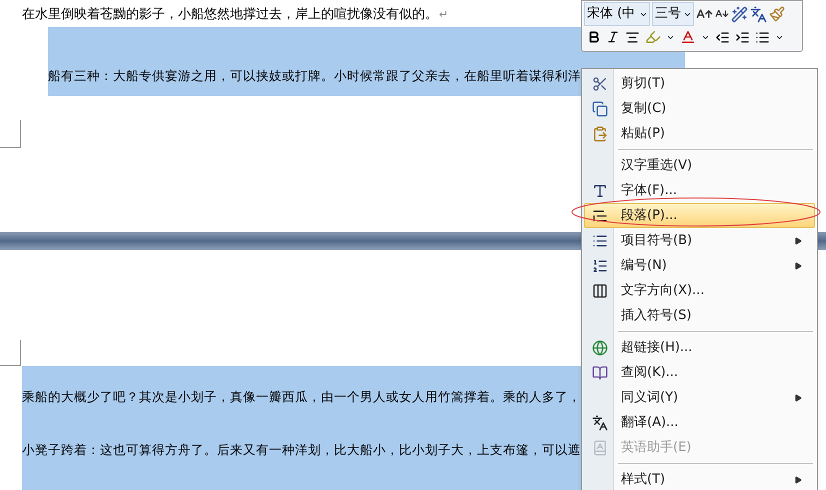  I want to click on menu-item: 样式(T), so click(699, 478).